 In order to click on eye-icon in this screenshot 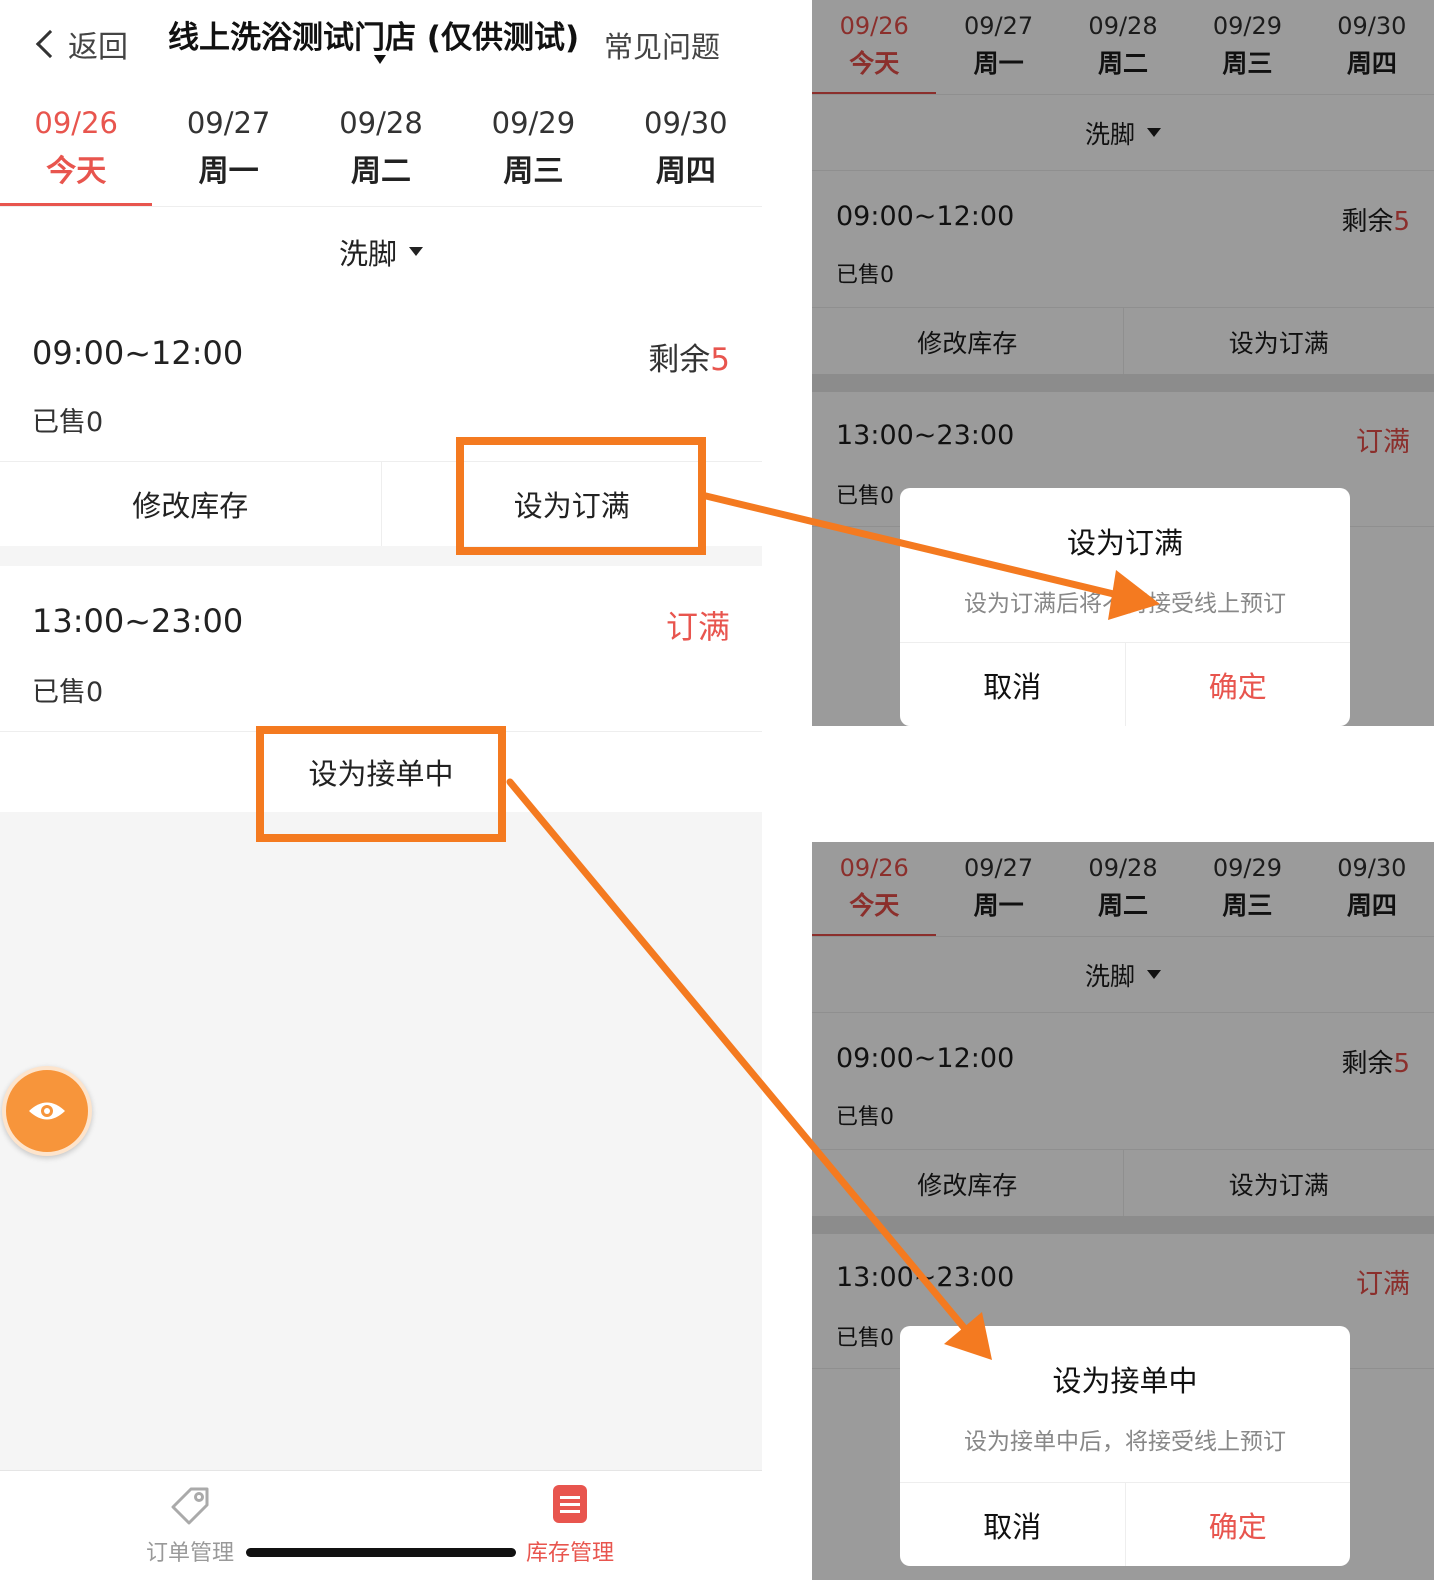, I will do `click(47, 1111)`.